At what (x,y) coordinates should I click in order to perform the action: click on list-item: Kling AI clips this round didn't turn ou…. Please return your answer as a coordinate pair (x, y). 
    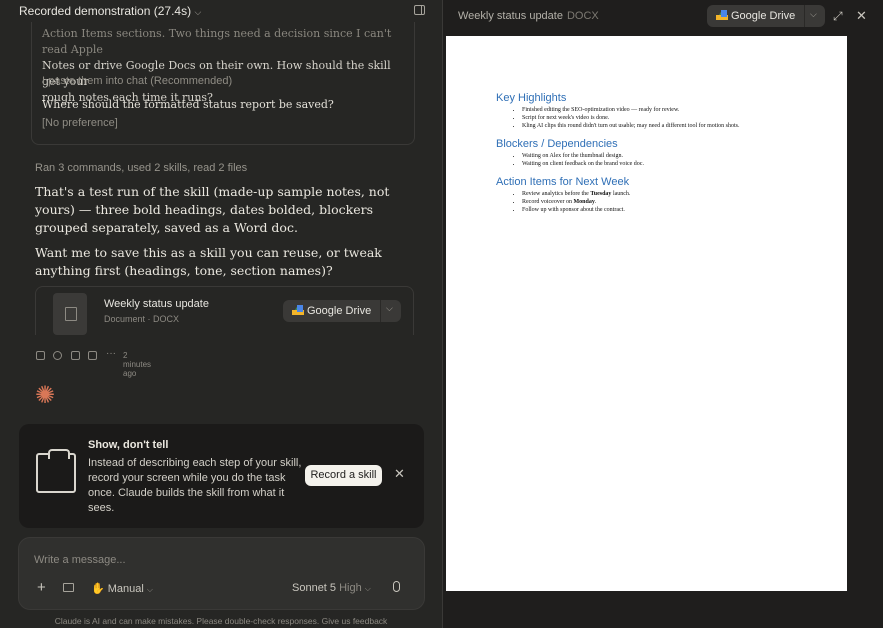
    Looking at the image, I should click on (659, 126).